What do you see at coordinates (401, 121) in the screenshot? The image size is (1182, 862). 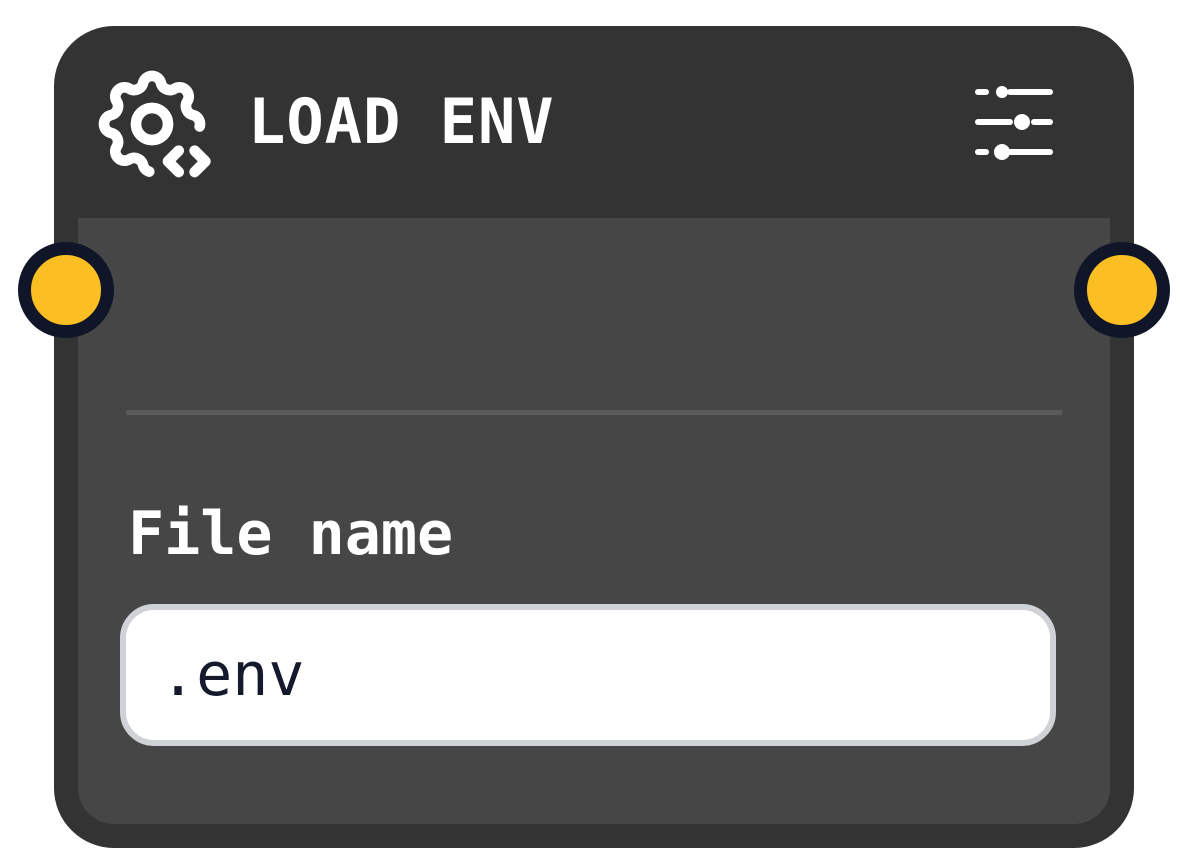 I see `node-title: LOAD ENV` at bounding box center [401, 121].